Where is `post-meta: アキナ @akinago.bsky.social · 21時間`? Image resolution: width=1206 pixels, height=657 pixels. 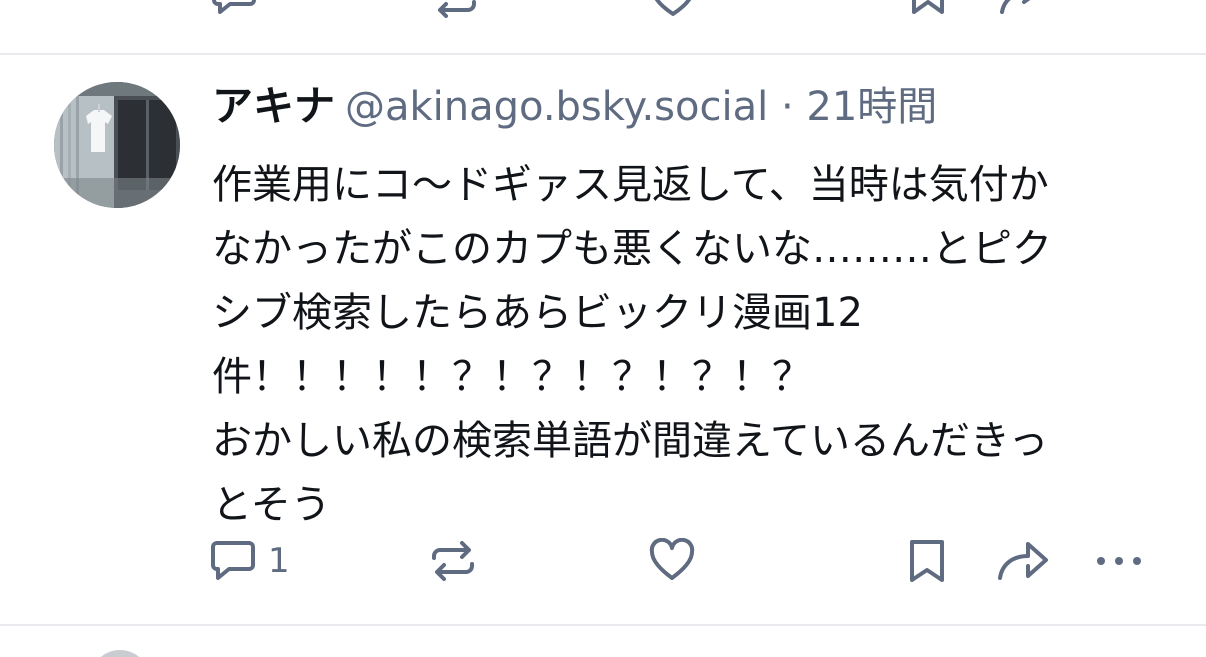
post-meta: アキナ @akinago.bsky.social · 21時間 is located at coordinates (574, 106).